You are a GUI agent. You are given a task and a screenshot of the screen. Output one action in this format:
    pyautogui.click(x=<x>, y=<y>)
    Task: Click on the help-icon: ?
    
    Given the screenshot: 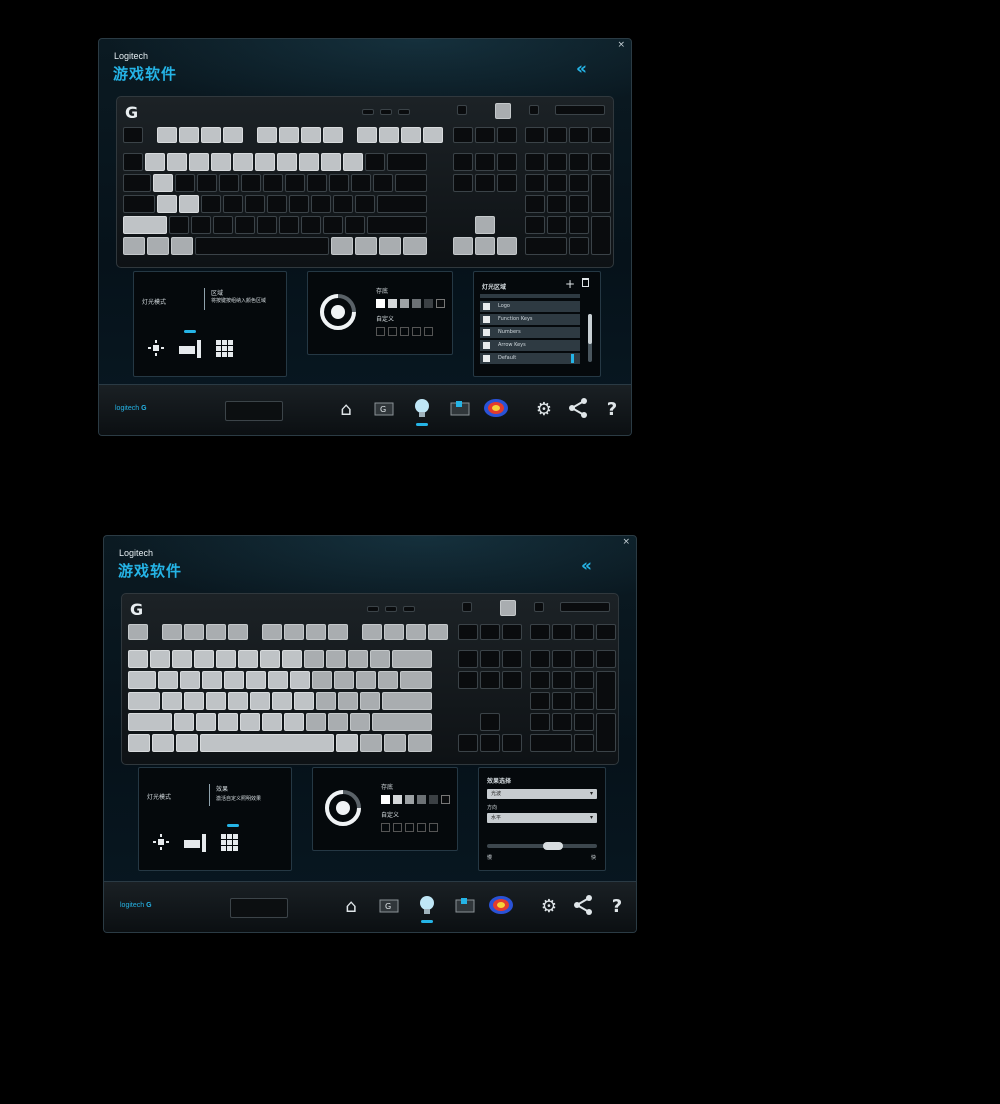 What is the action you would take?
    pyautogui.click(x=612, y=410)
    